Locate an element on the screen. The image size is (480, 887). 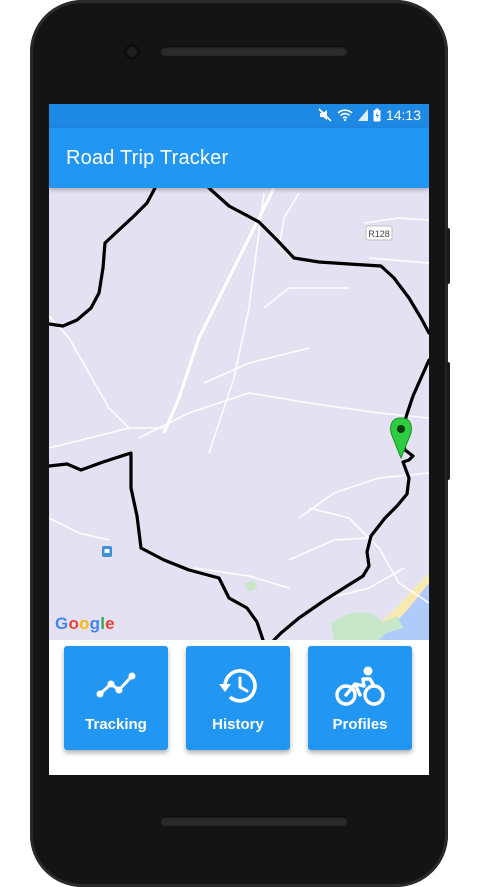
tracking-button-label: Tracking is located at coordinates (116, 724).